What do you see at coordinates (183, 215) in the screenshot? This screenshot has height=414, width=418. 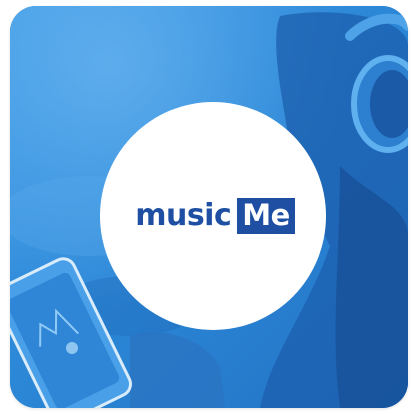 I see `logo-word-music: music` at bounding box center [183, 215].